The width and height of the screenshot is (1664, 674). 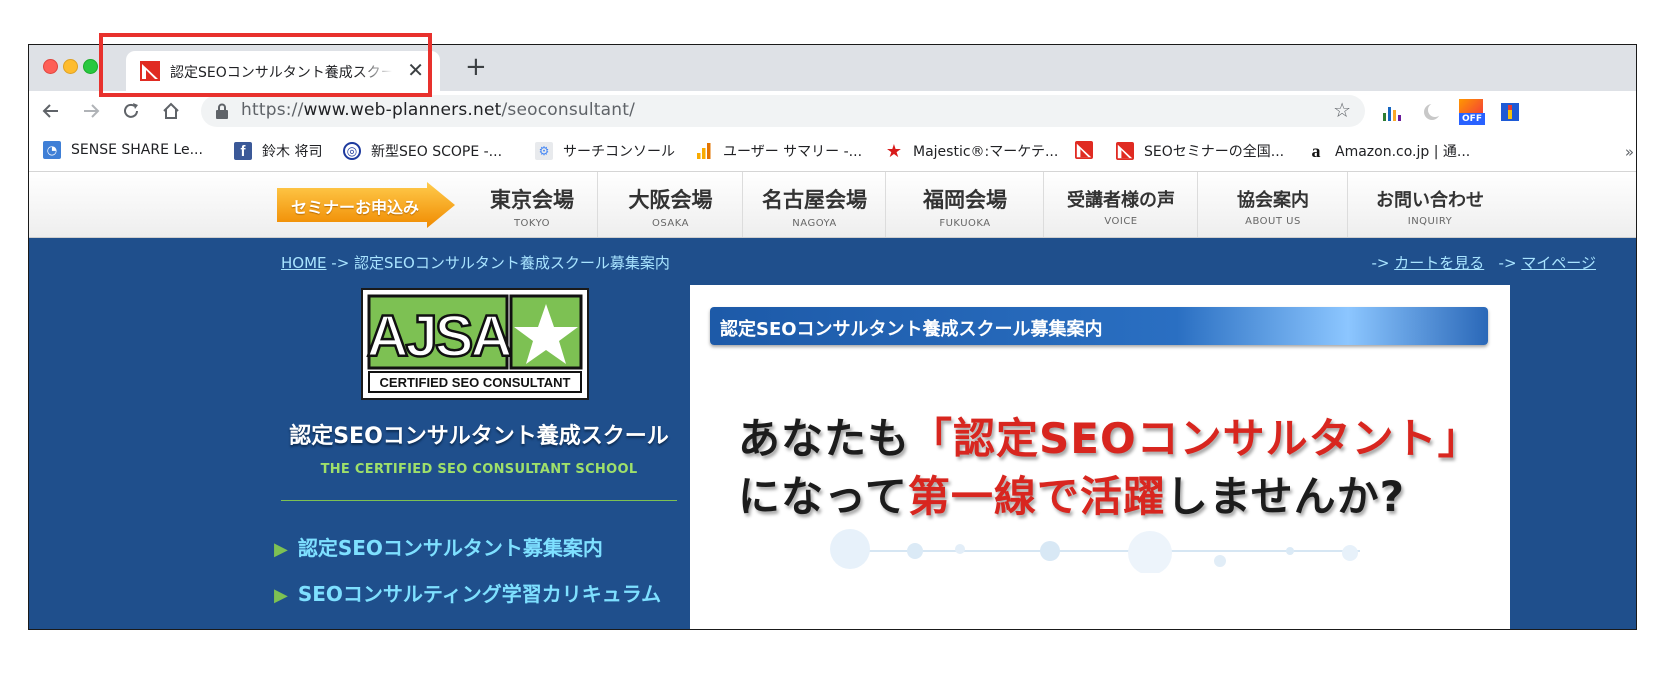 What do you see at coordinates (532, 200) in the screenshot?
I see `nav-label: 東京会場` at bounding box center [532, 200].